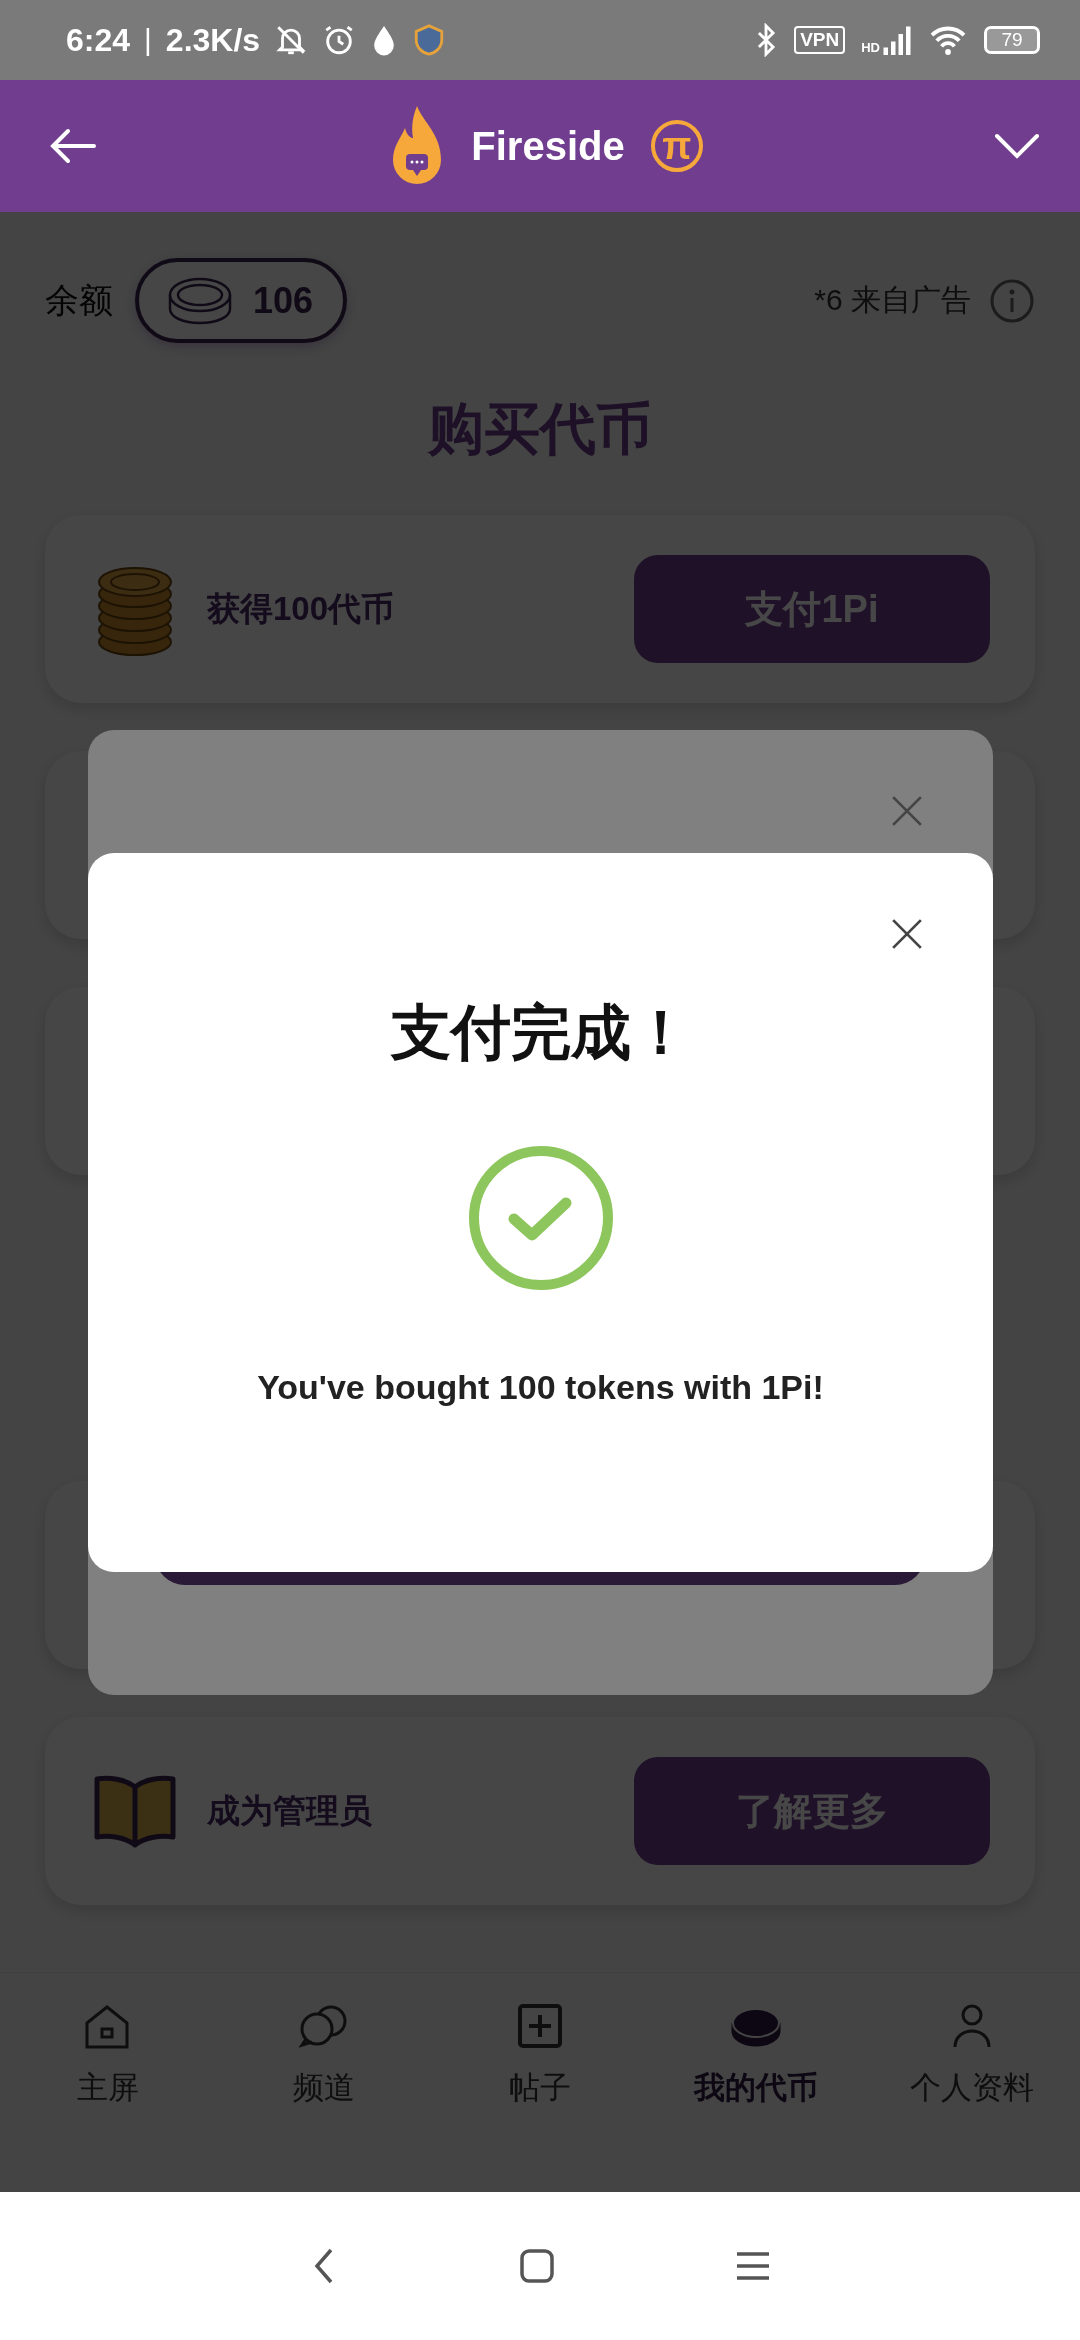 This screenshot has width=1080, height=2340. What do you see at coordinates (548, 146) in the screenshot?
I see `app-title: Fireside` at bounding box center [548, 146].